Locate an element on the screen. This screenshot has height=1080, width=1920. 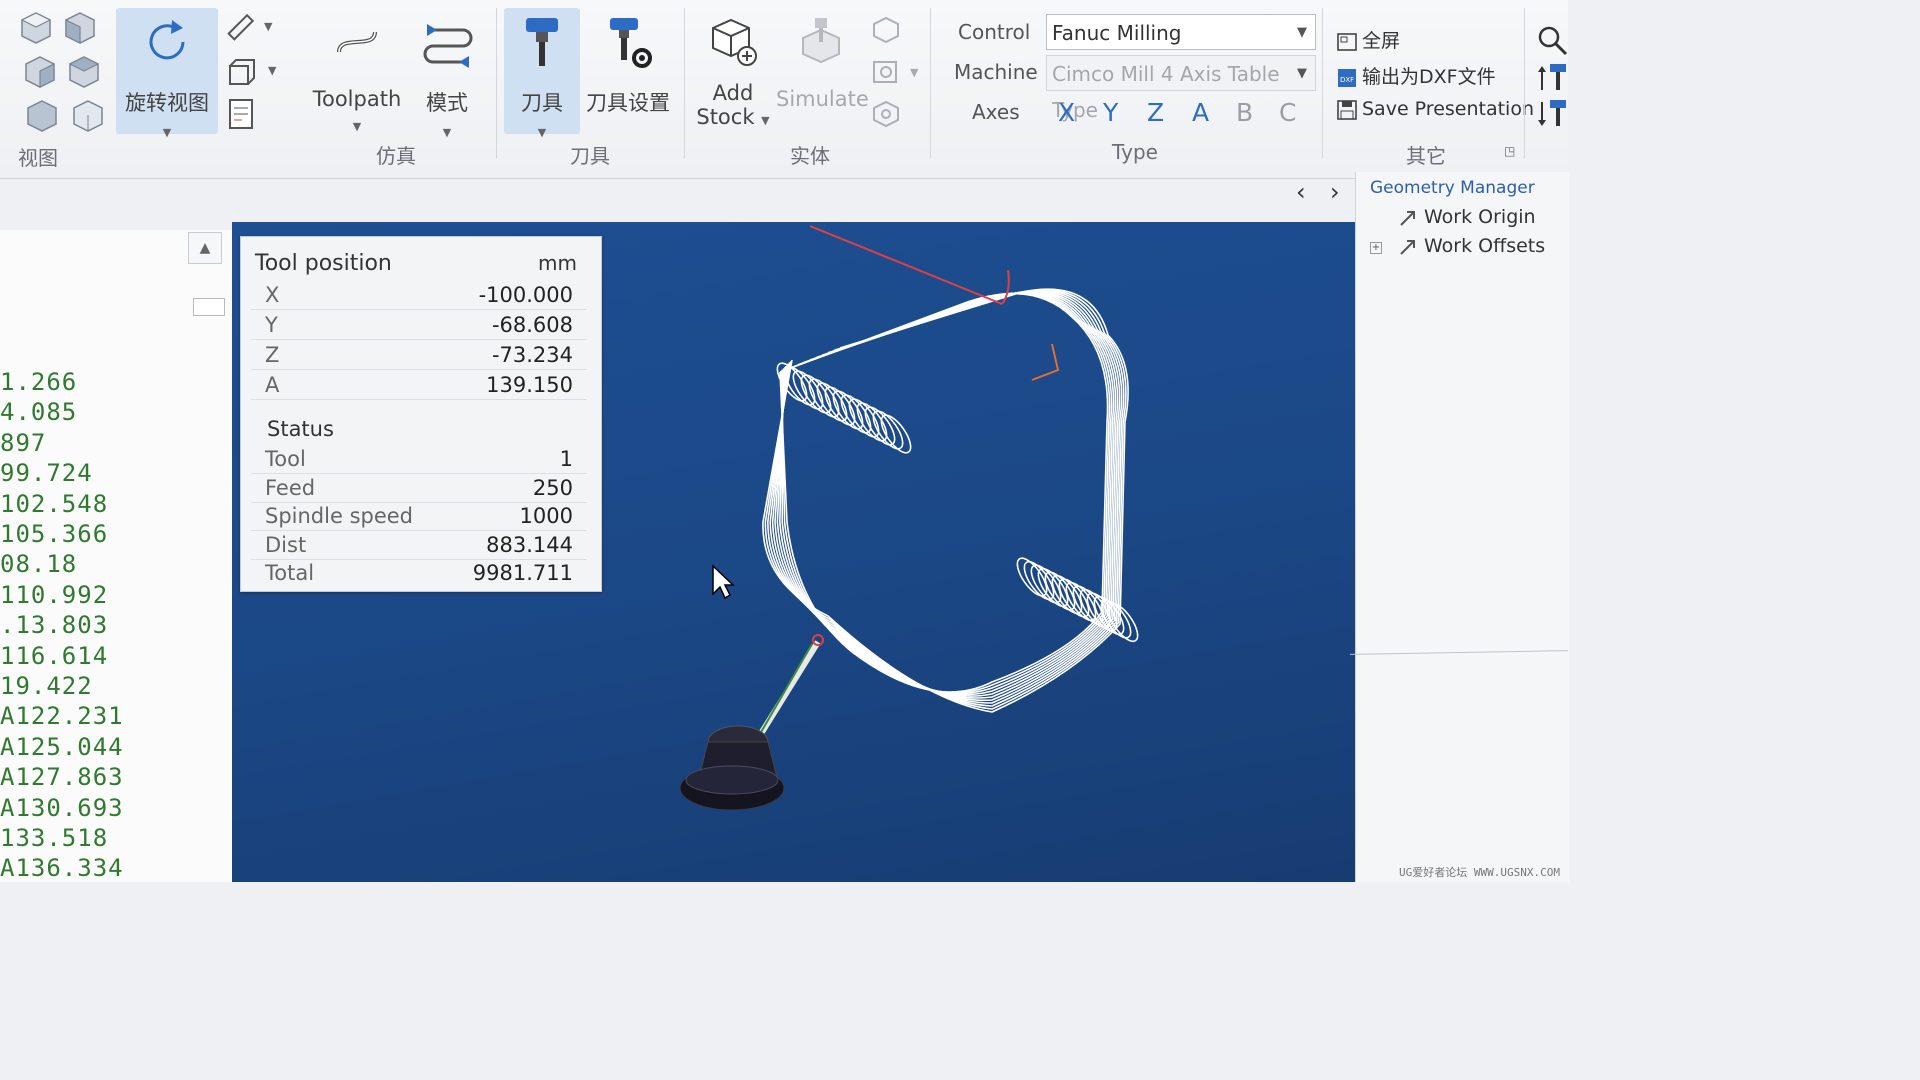
tool-button: 刀具 ▼ is located at coordinates (542, 73).